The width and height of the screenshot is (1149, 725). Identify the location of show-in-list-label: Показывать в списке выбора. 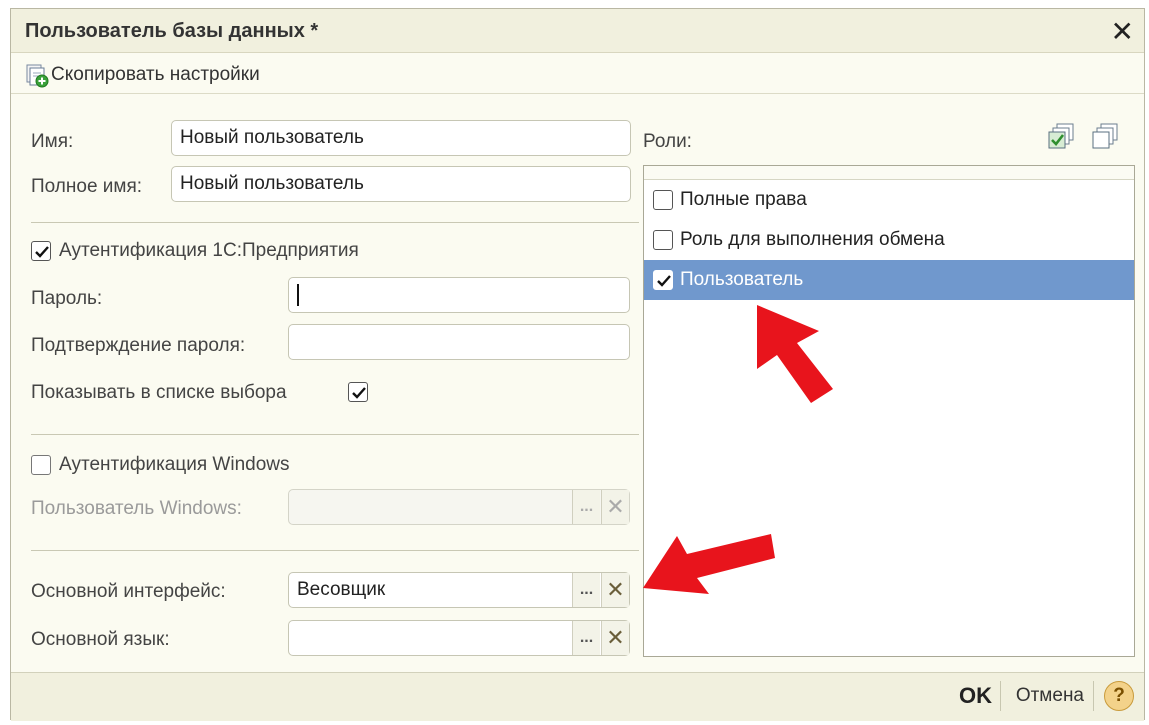
(159, 392).